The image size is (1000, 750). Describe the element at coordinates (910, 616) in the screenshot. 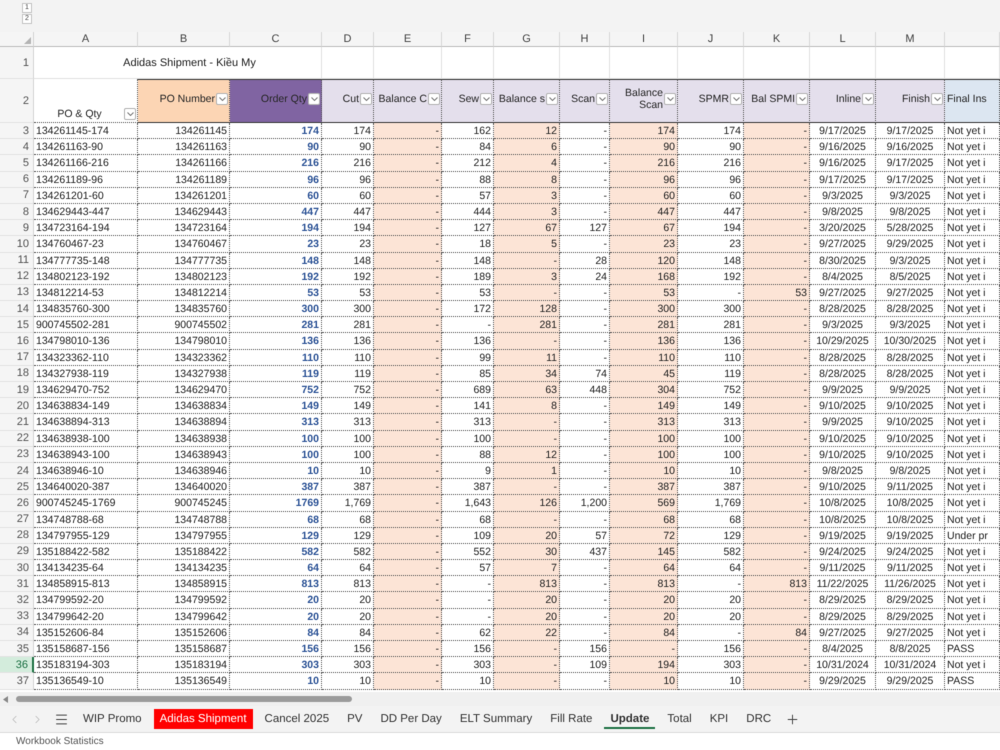

I see `table-cell: 8/29/2025` at that location.